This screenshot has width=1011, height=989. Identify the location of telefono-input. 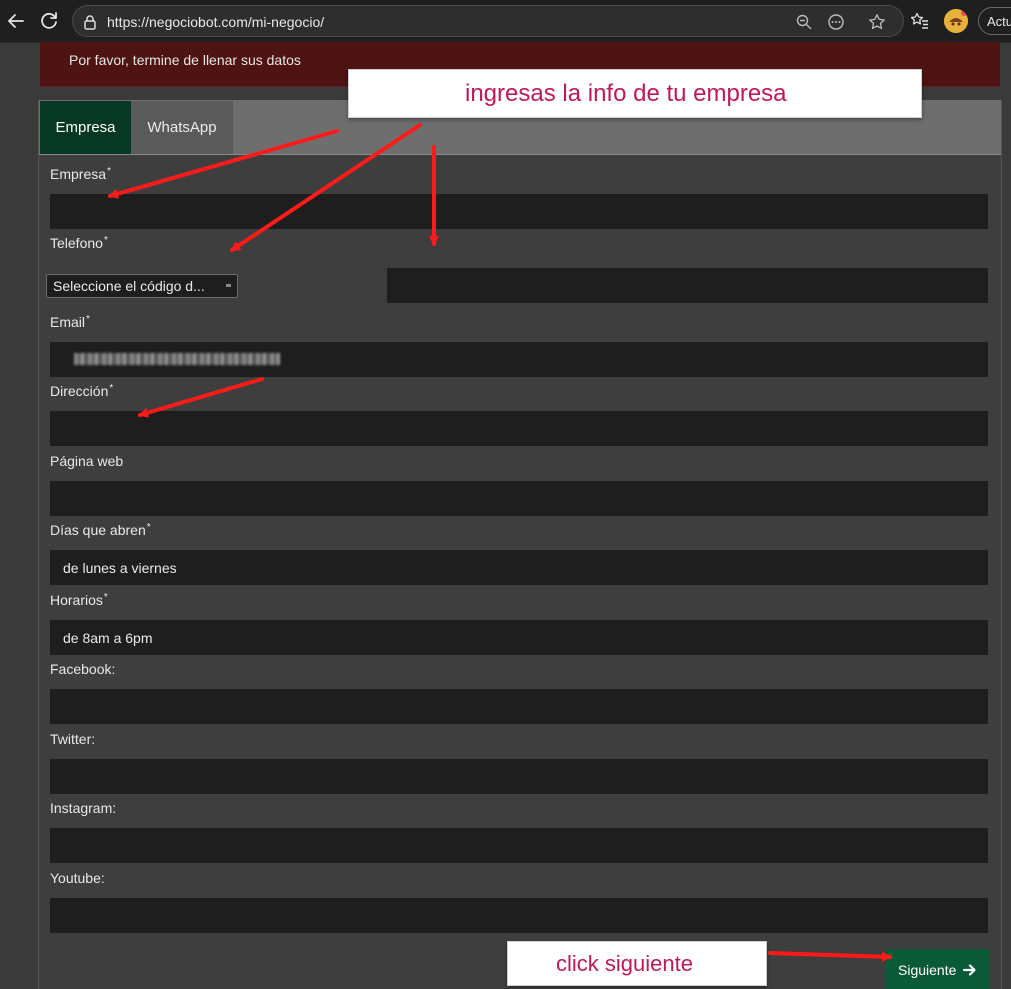
(687, 285).